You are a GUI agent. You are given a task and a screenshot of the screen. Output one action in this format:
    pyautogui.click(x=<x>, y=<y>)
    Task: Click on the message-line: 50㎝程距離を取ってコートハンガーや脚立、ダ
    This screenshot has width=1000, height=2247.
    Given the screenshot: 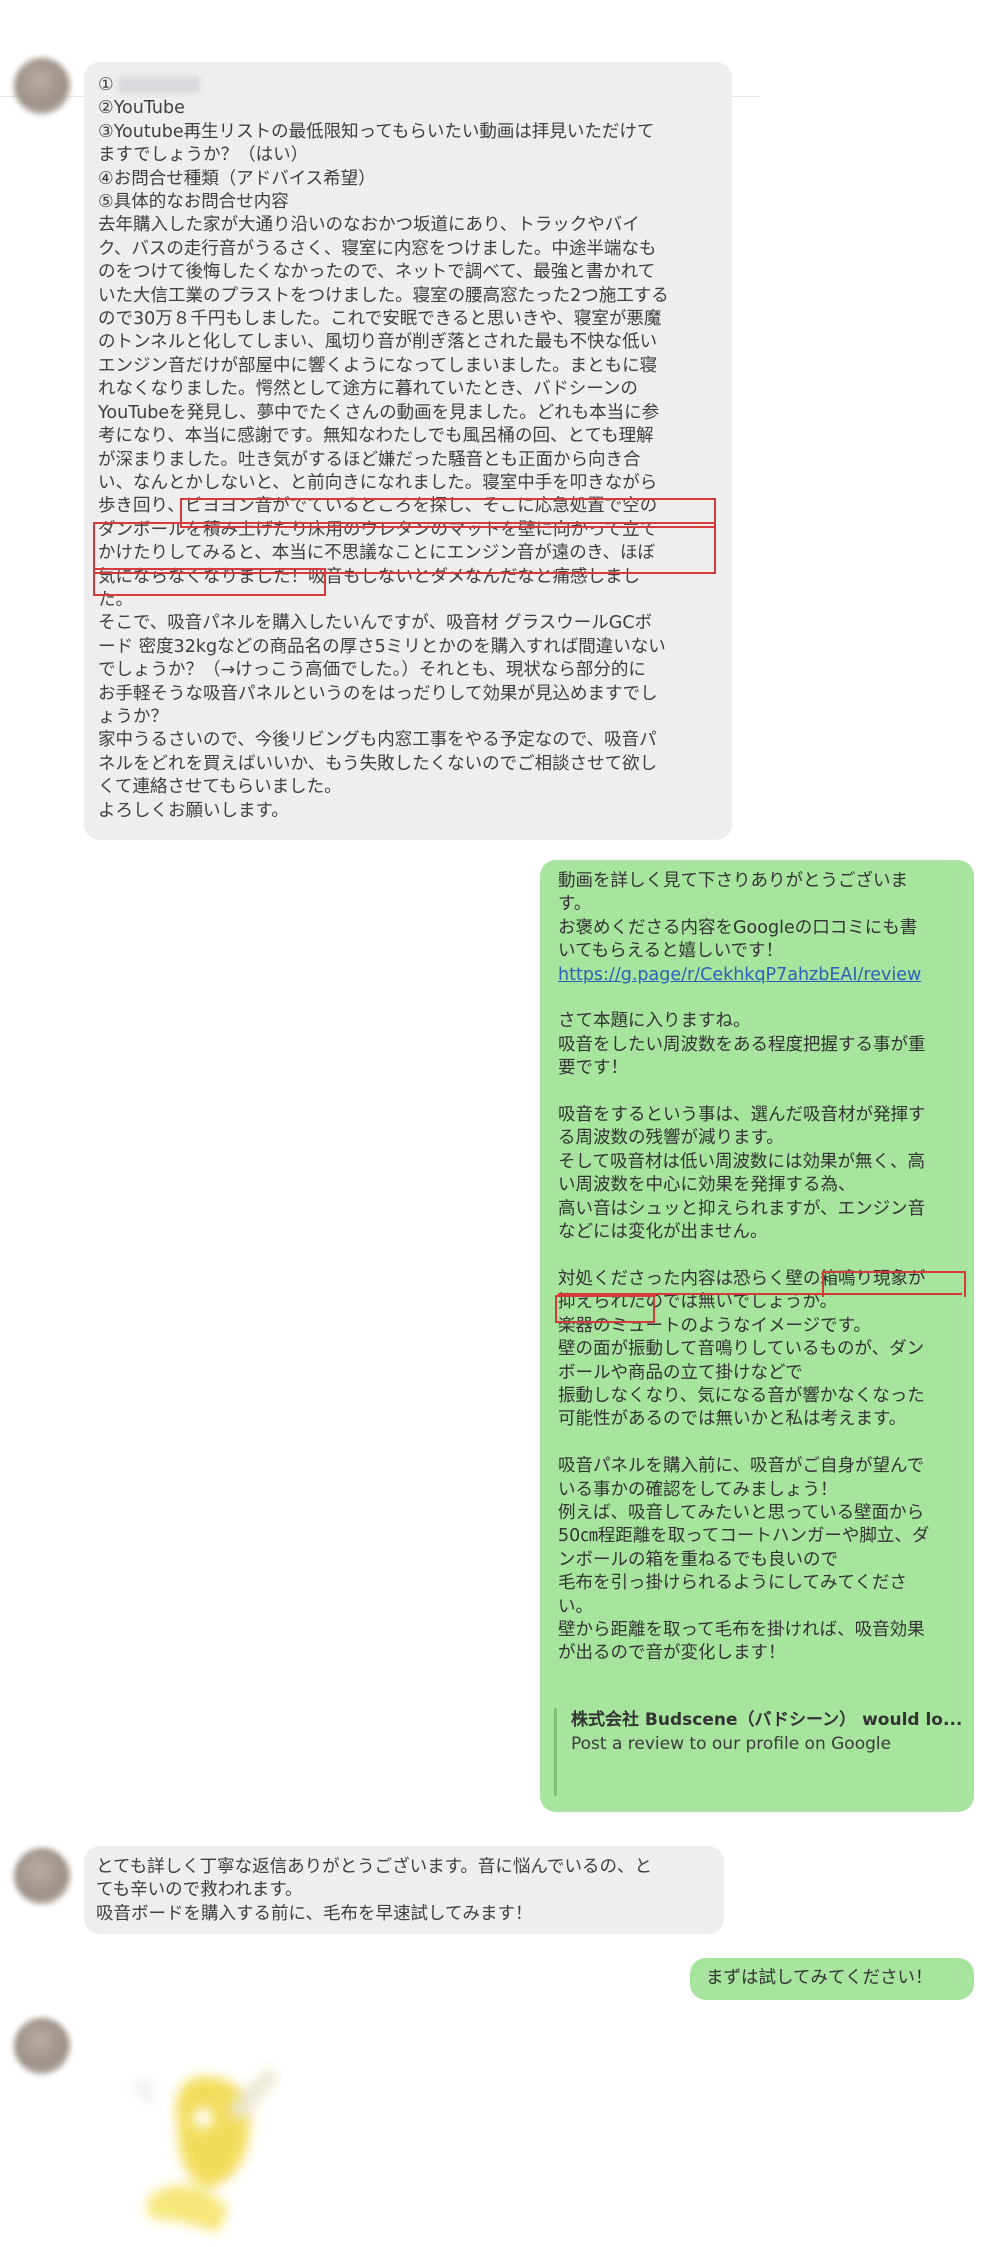 What is the action you would take?
    pyautogui.click(x=744, y=1536)
    